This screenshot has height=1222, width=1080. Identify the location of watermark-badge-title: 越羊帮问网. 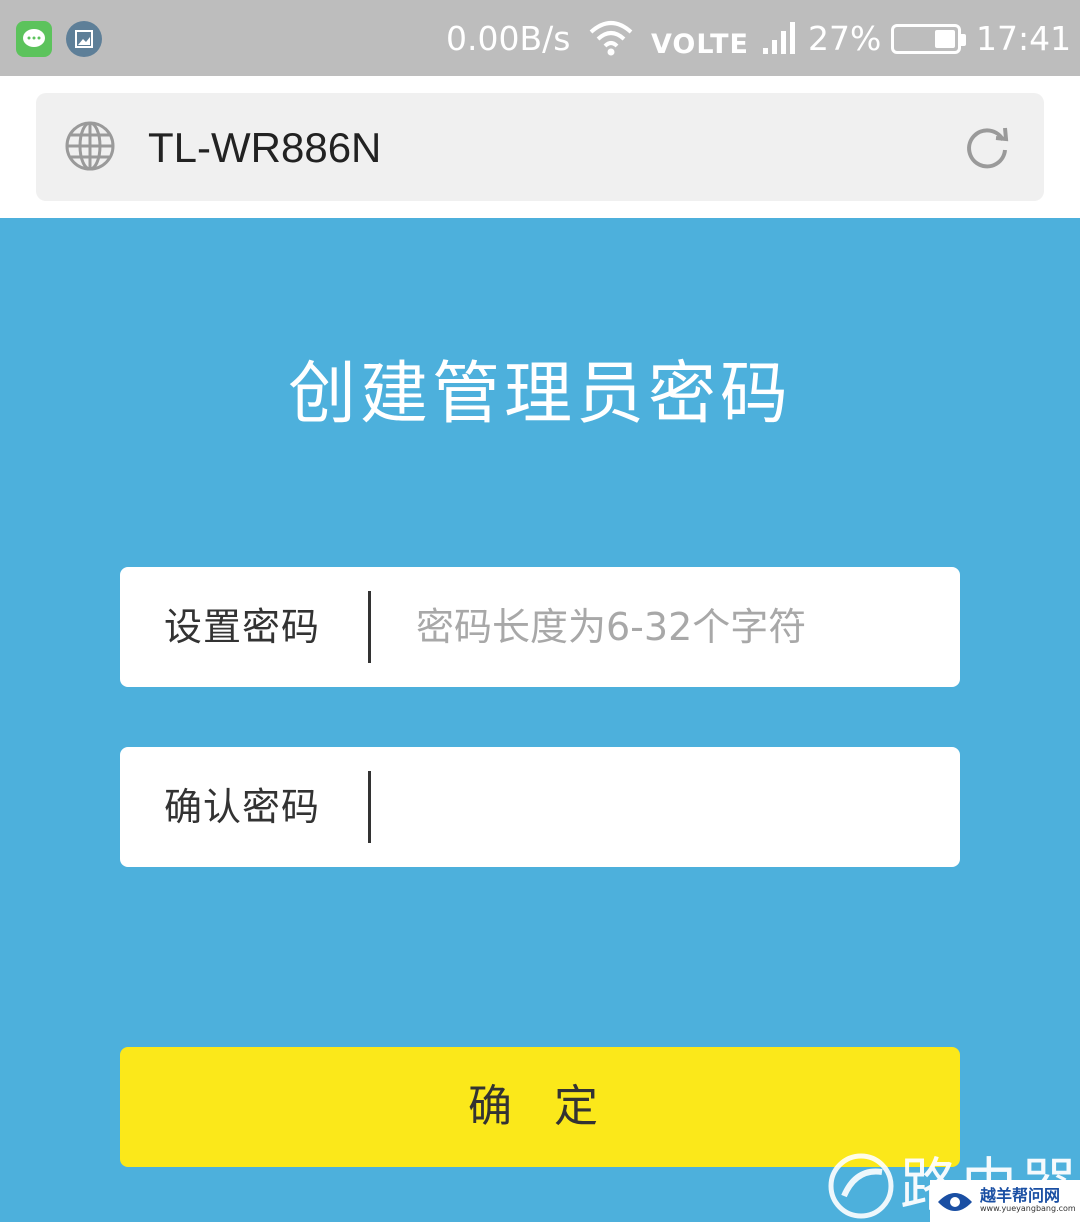
(1020, 1195).